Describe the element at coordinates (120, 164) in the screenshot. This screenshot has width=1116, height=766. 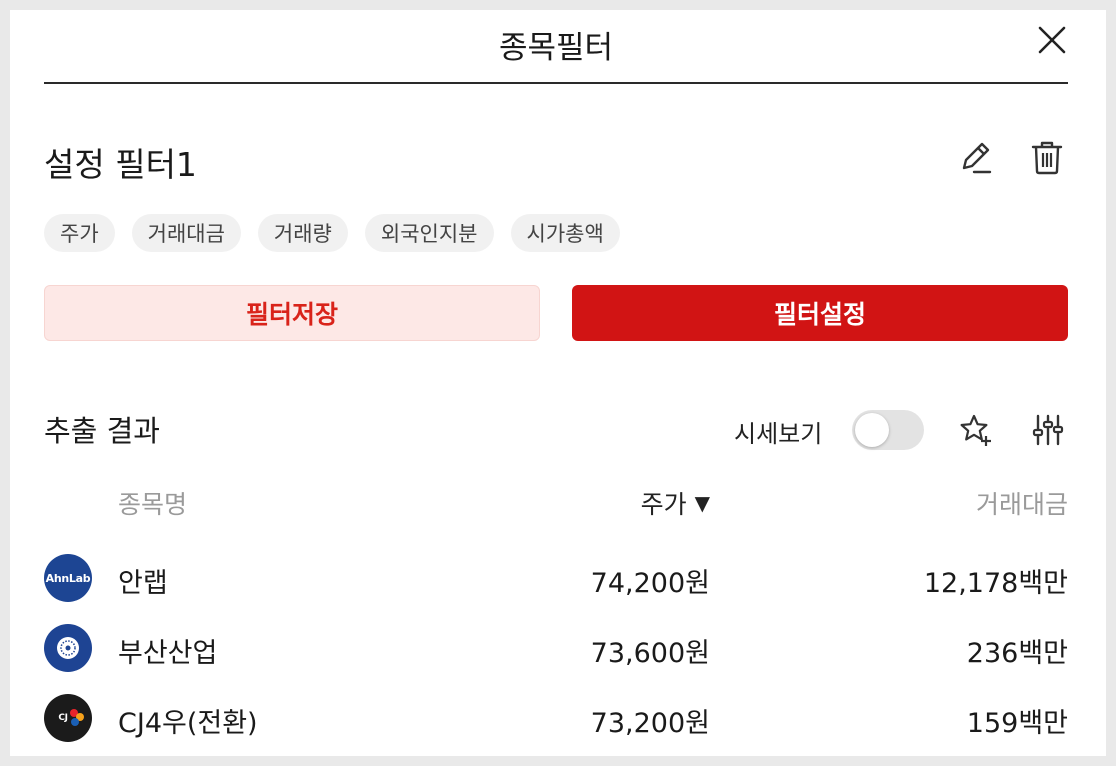
I see `filter-name: 설정 필터1` at that location.